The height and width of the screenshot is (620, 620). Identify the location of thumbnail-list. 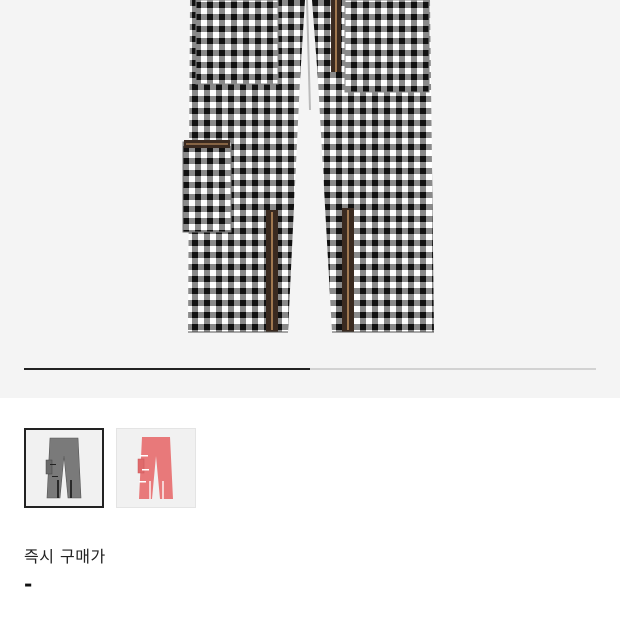
(110, 468).